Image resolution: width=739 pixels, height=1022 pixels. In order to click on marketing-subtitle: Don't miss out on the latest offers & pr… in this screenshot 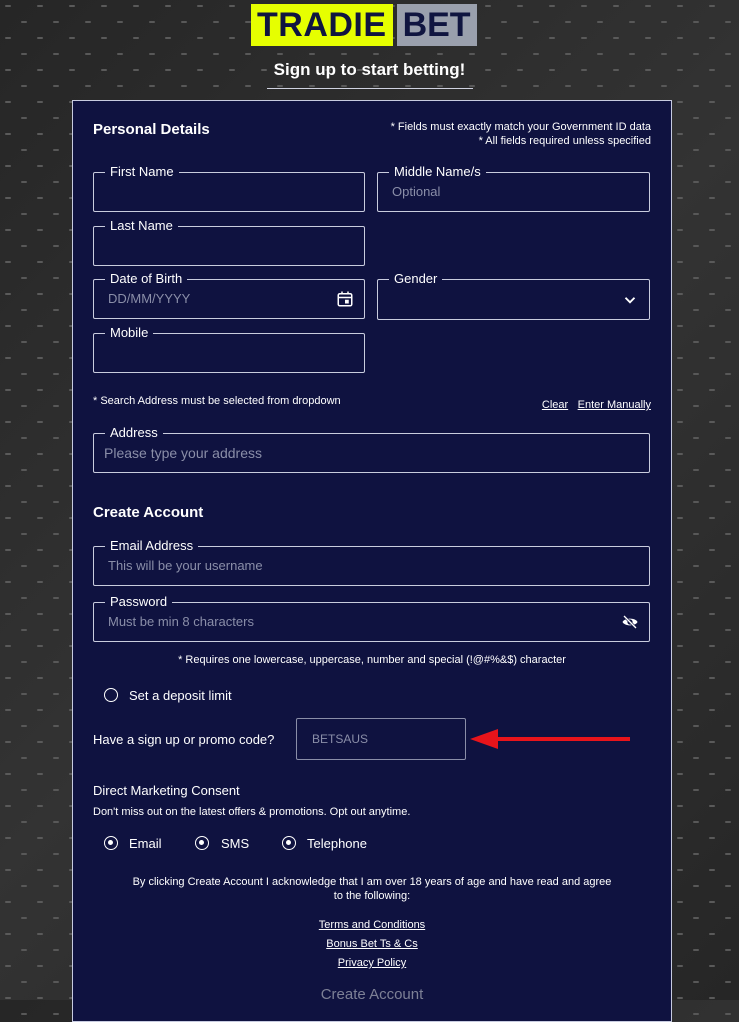, I will do `click(252, 812)`.